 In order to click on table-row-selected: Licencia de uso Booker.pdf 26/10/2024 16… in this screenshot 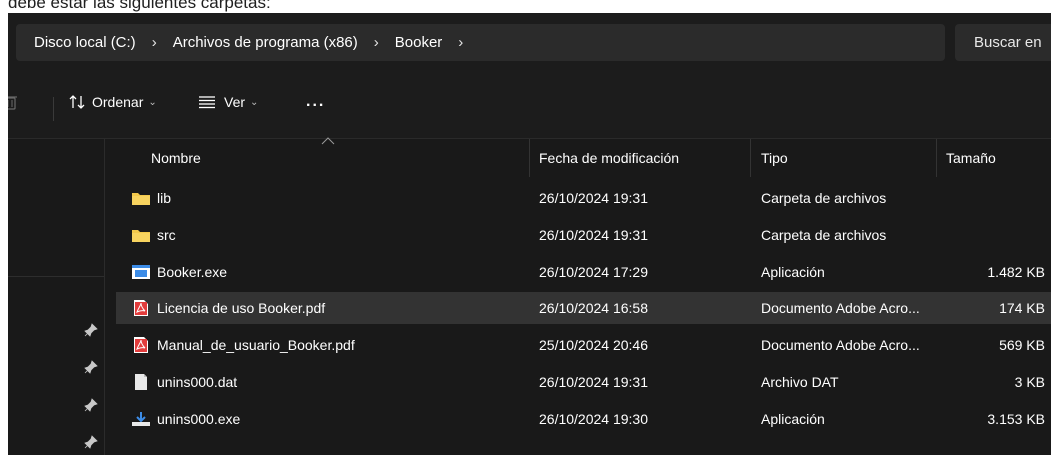, I will do `click(583, 308)`.